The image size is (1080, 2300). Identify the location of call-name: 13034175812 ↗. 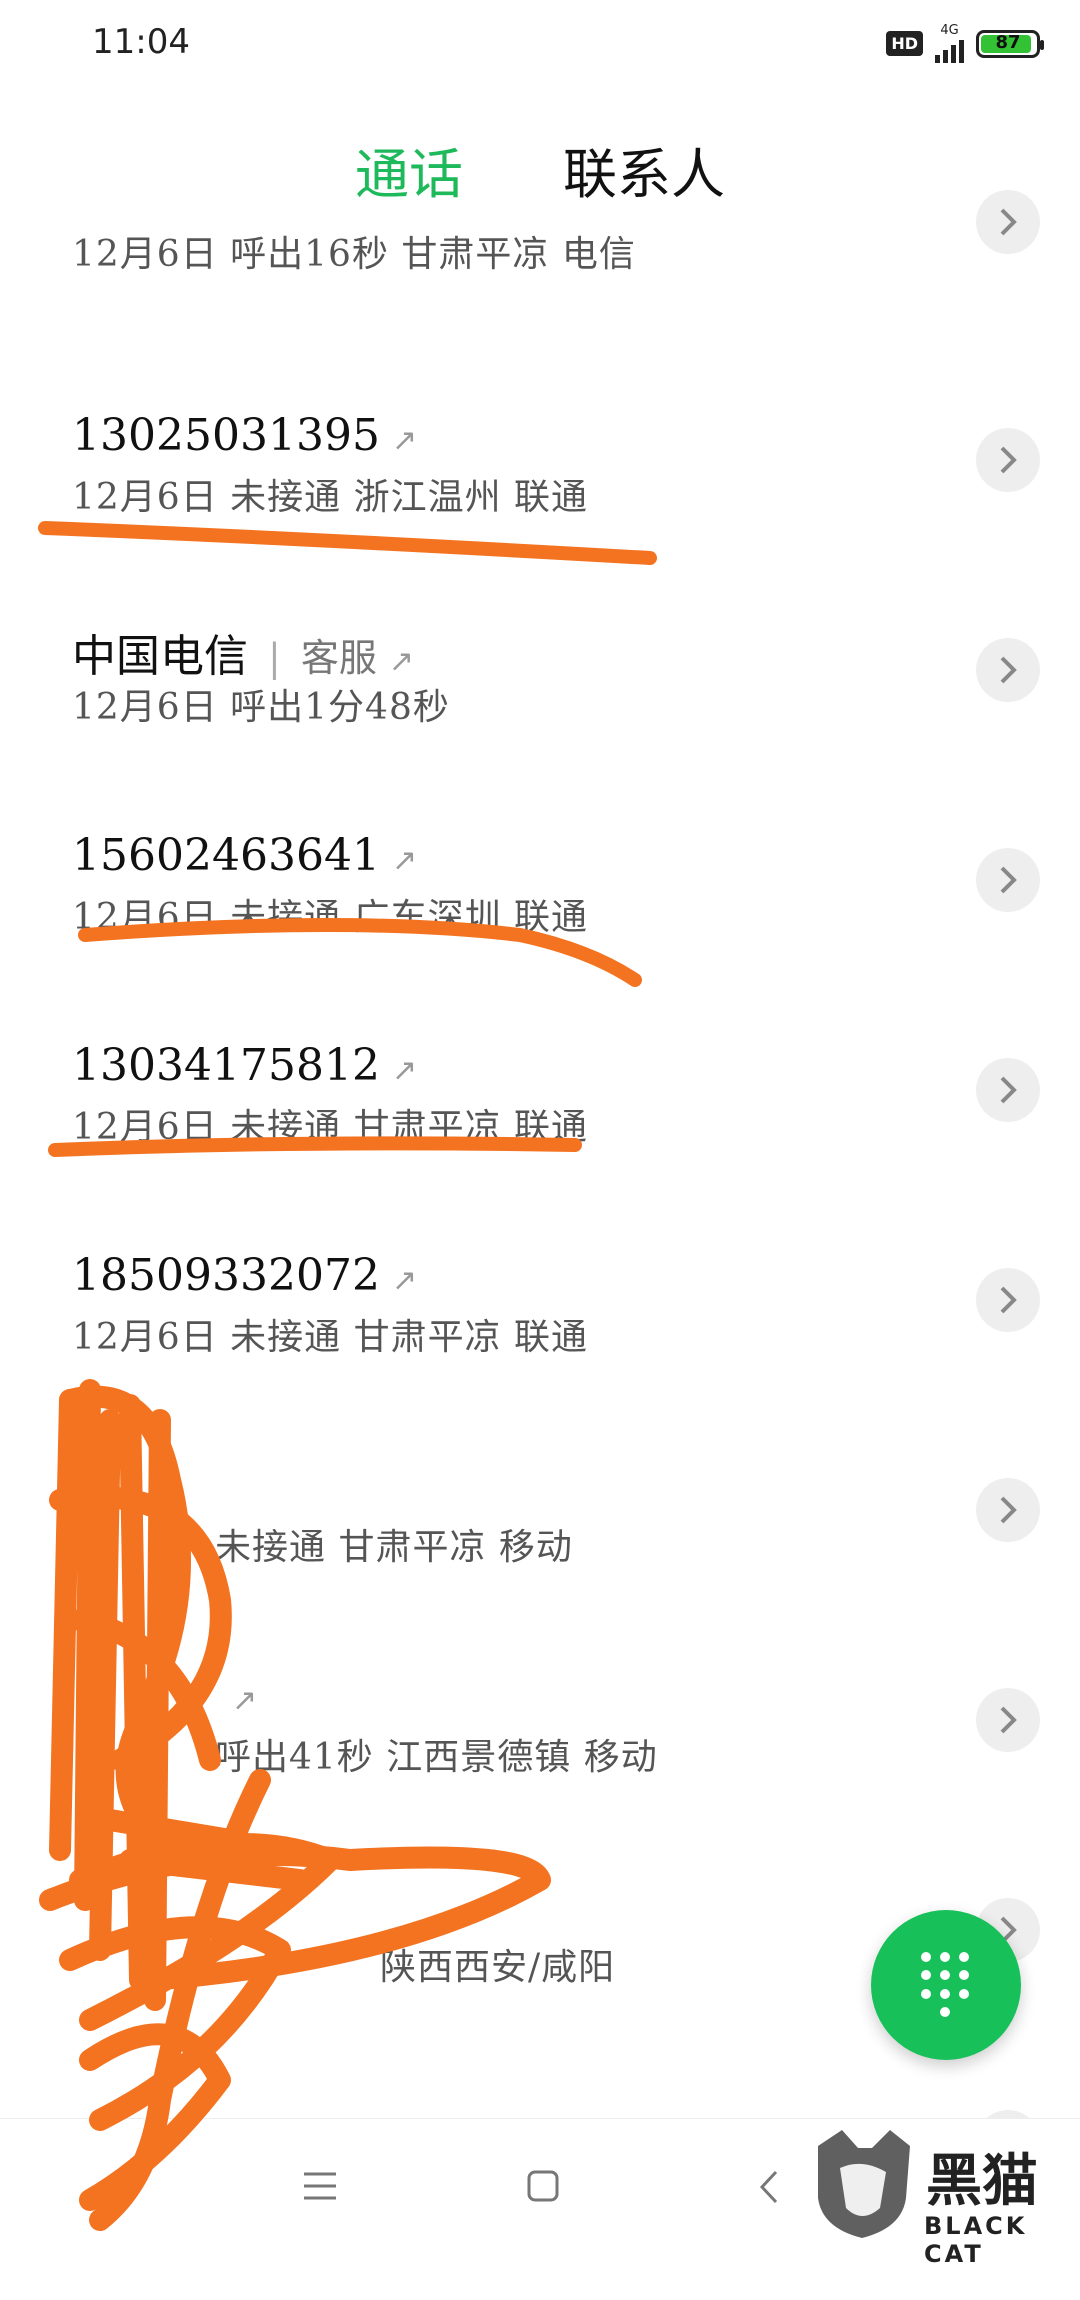
(245, 1065).